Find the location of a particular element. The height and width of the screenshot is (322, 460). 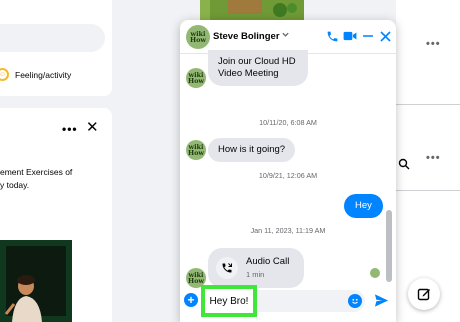

post-text-line: y today. is located at coordinates (15, 185).